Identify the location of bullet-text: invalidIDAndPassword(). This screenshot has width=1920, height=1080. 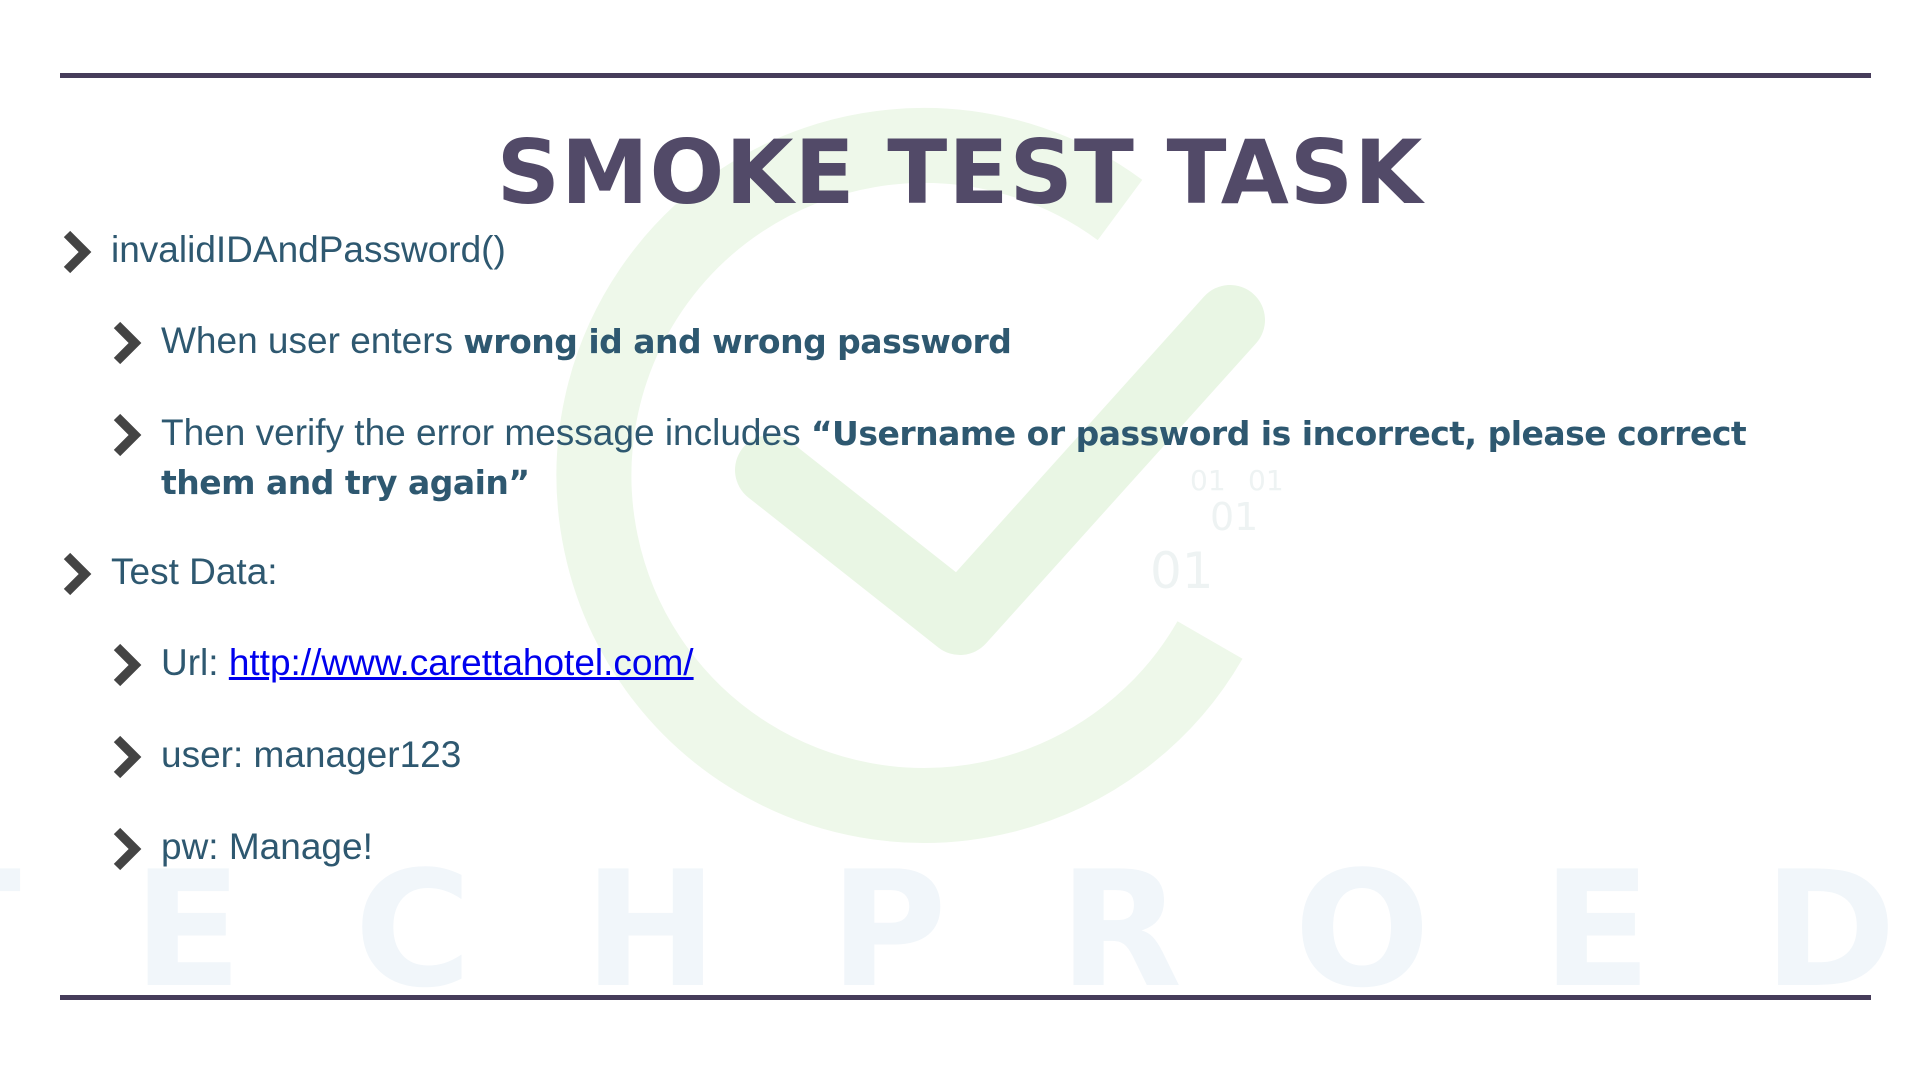
(308, 249).